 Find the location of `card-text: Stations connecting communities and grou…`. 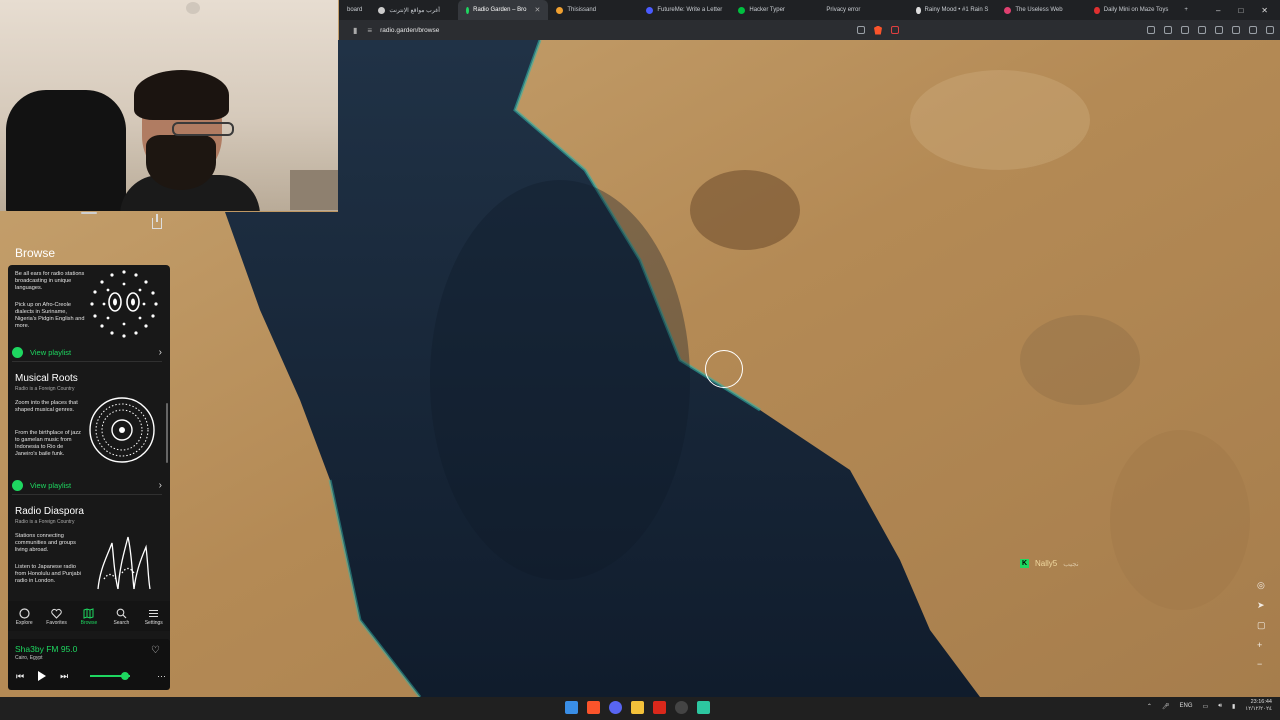

card-text: Stations connecting communities and grou… is located at coordinates (45, 543).